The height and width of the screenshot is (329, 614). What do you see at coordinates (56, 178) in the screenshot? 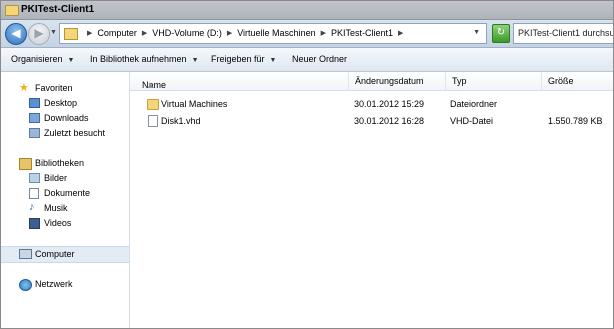
I see `sidebar-item-label: Bilder` at bounding box center [56, 178].